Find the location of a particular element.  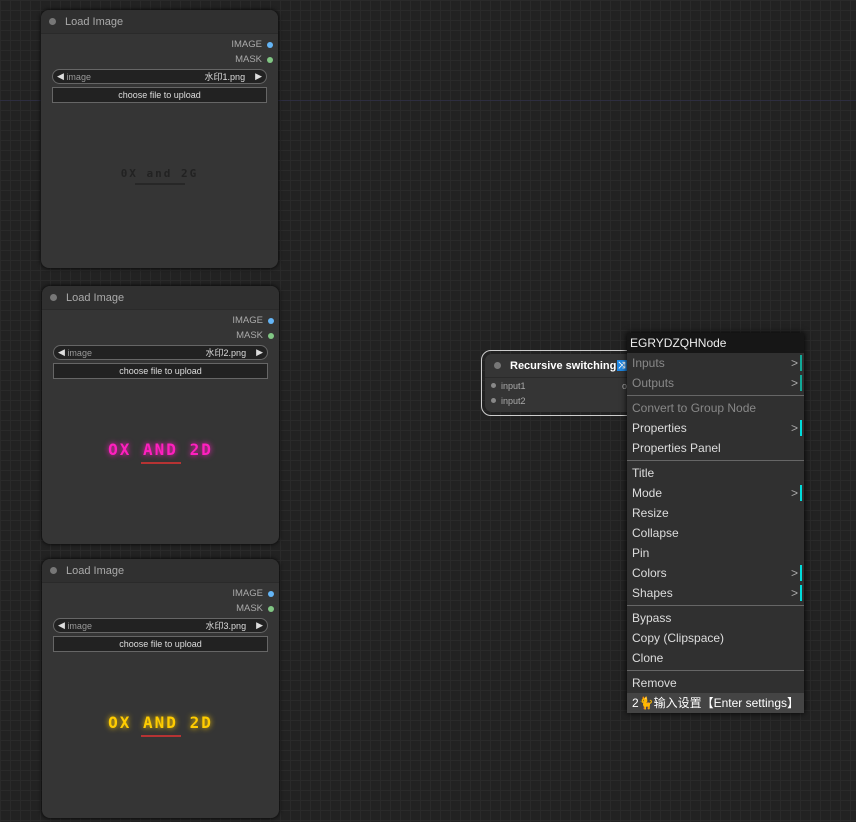

node-header: Recursive switching ⤨ is located at coordinates (566, 366).